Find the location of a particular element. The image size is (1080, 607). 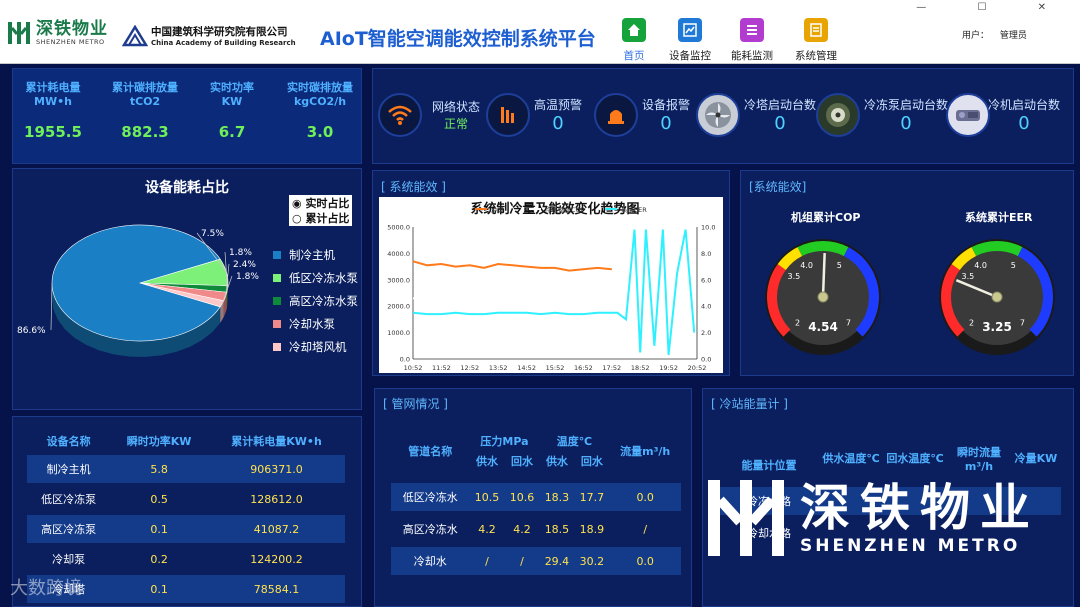

nav-device-monitor: 设备监控 is located at coordinates (690, 40).